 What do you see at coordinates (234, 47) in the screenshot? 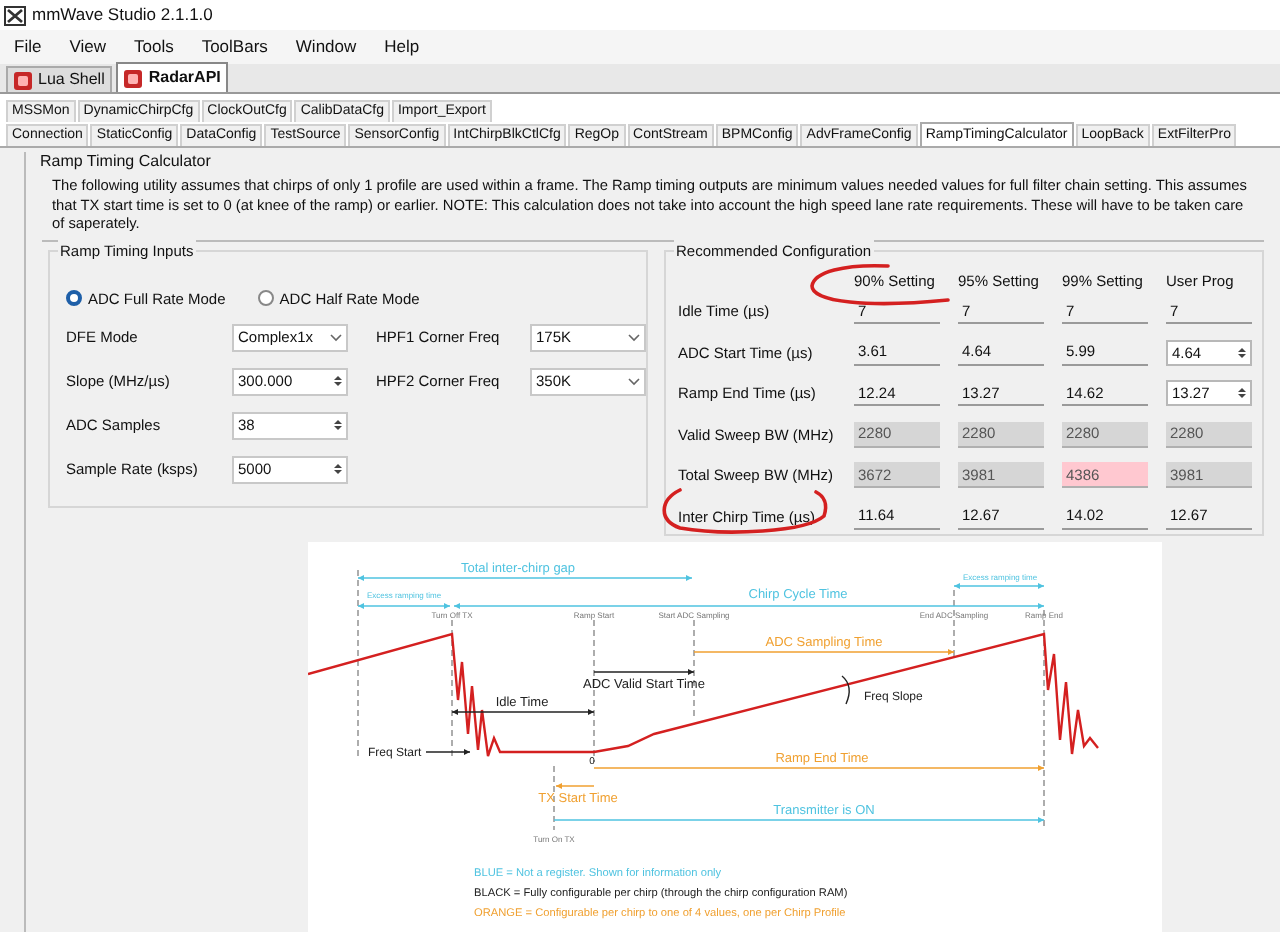
I see `menu-item: ToolBars` at bounding box center [234, 47].